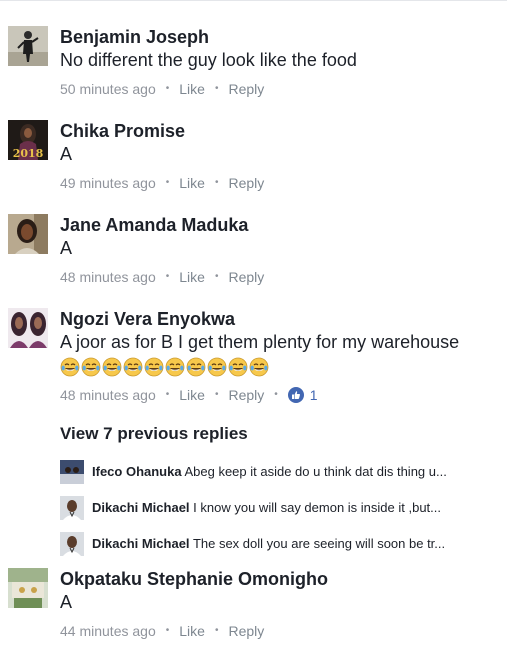 Image resolution: width=507 pixels, height=649 pixels. Describe the element at coordinates (281, 225) in the screenshot. I see `comment-author: Jane Amanda Maduka` at that location.